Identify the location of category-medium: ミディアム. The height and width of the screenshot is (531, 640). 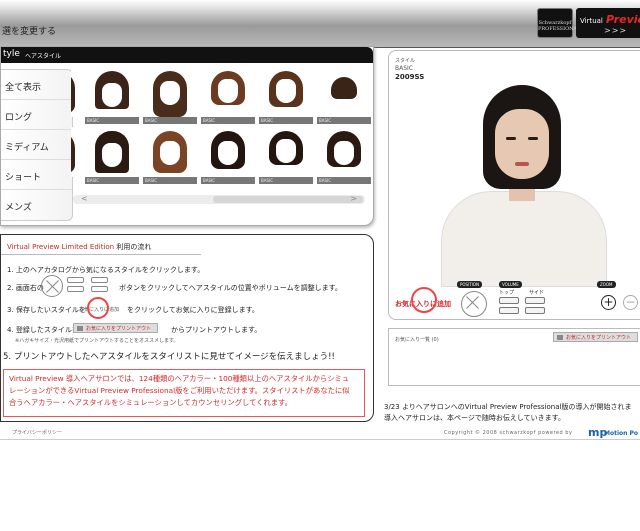
(36, 145).